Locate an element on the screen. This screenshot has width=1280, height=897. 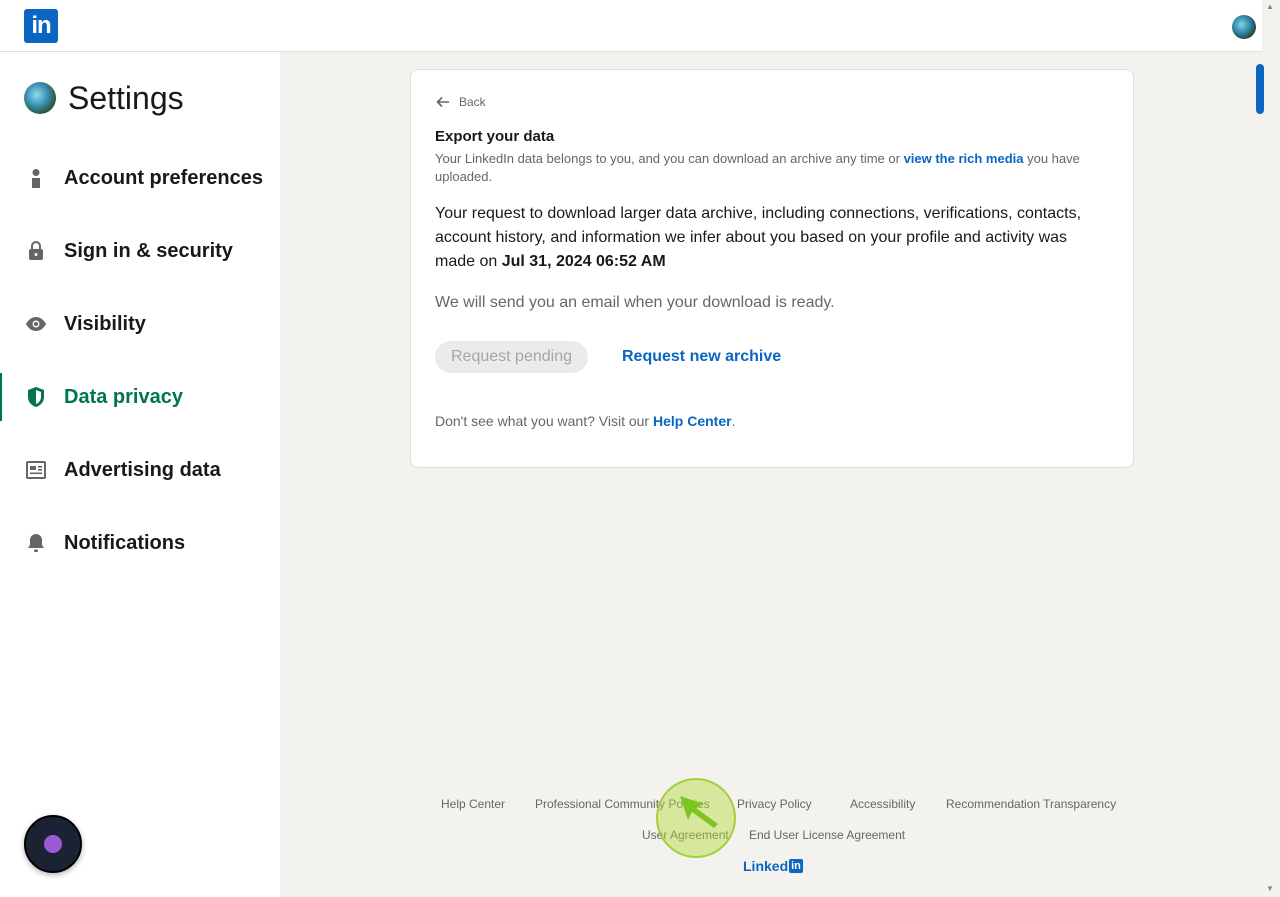
sidebar-item-sign-in-security: Sign in & security is located at coordinates (140, 251).